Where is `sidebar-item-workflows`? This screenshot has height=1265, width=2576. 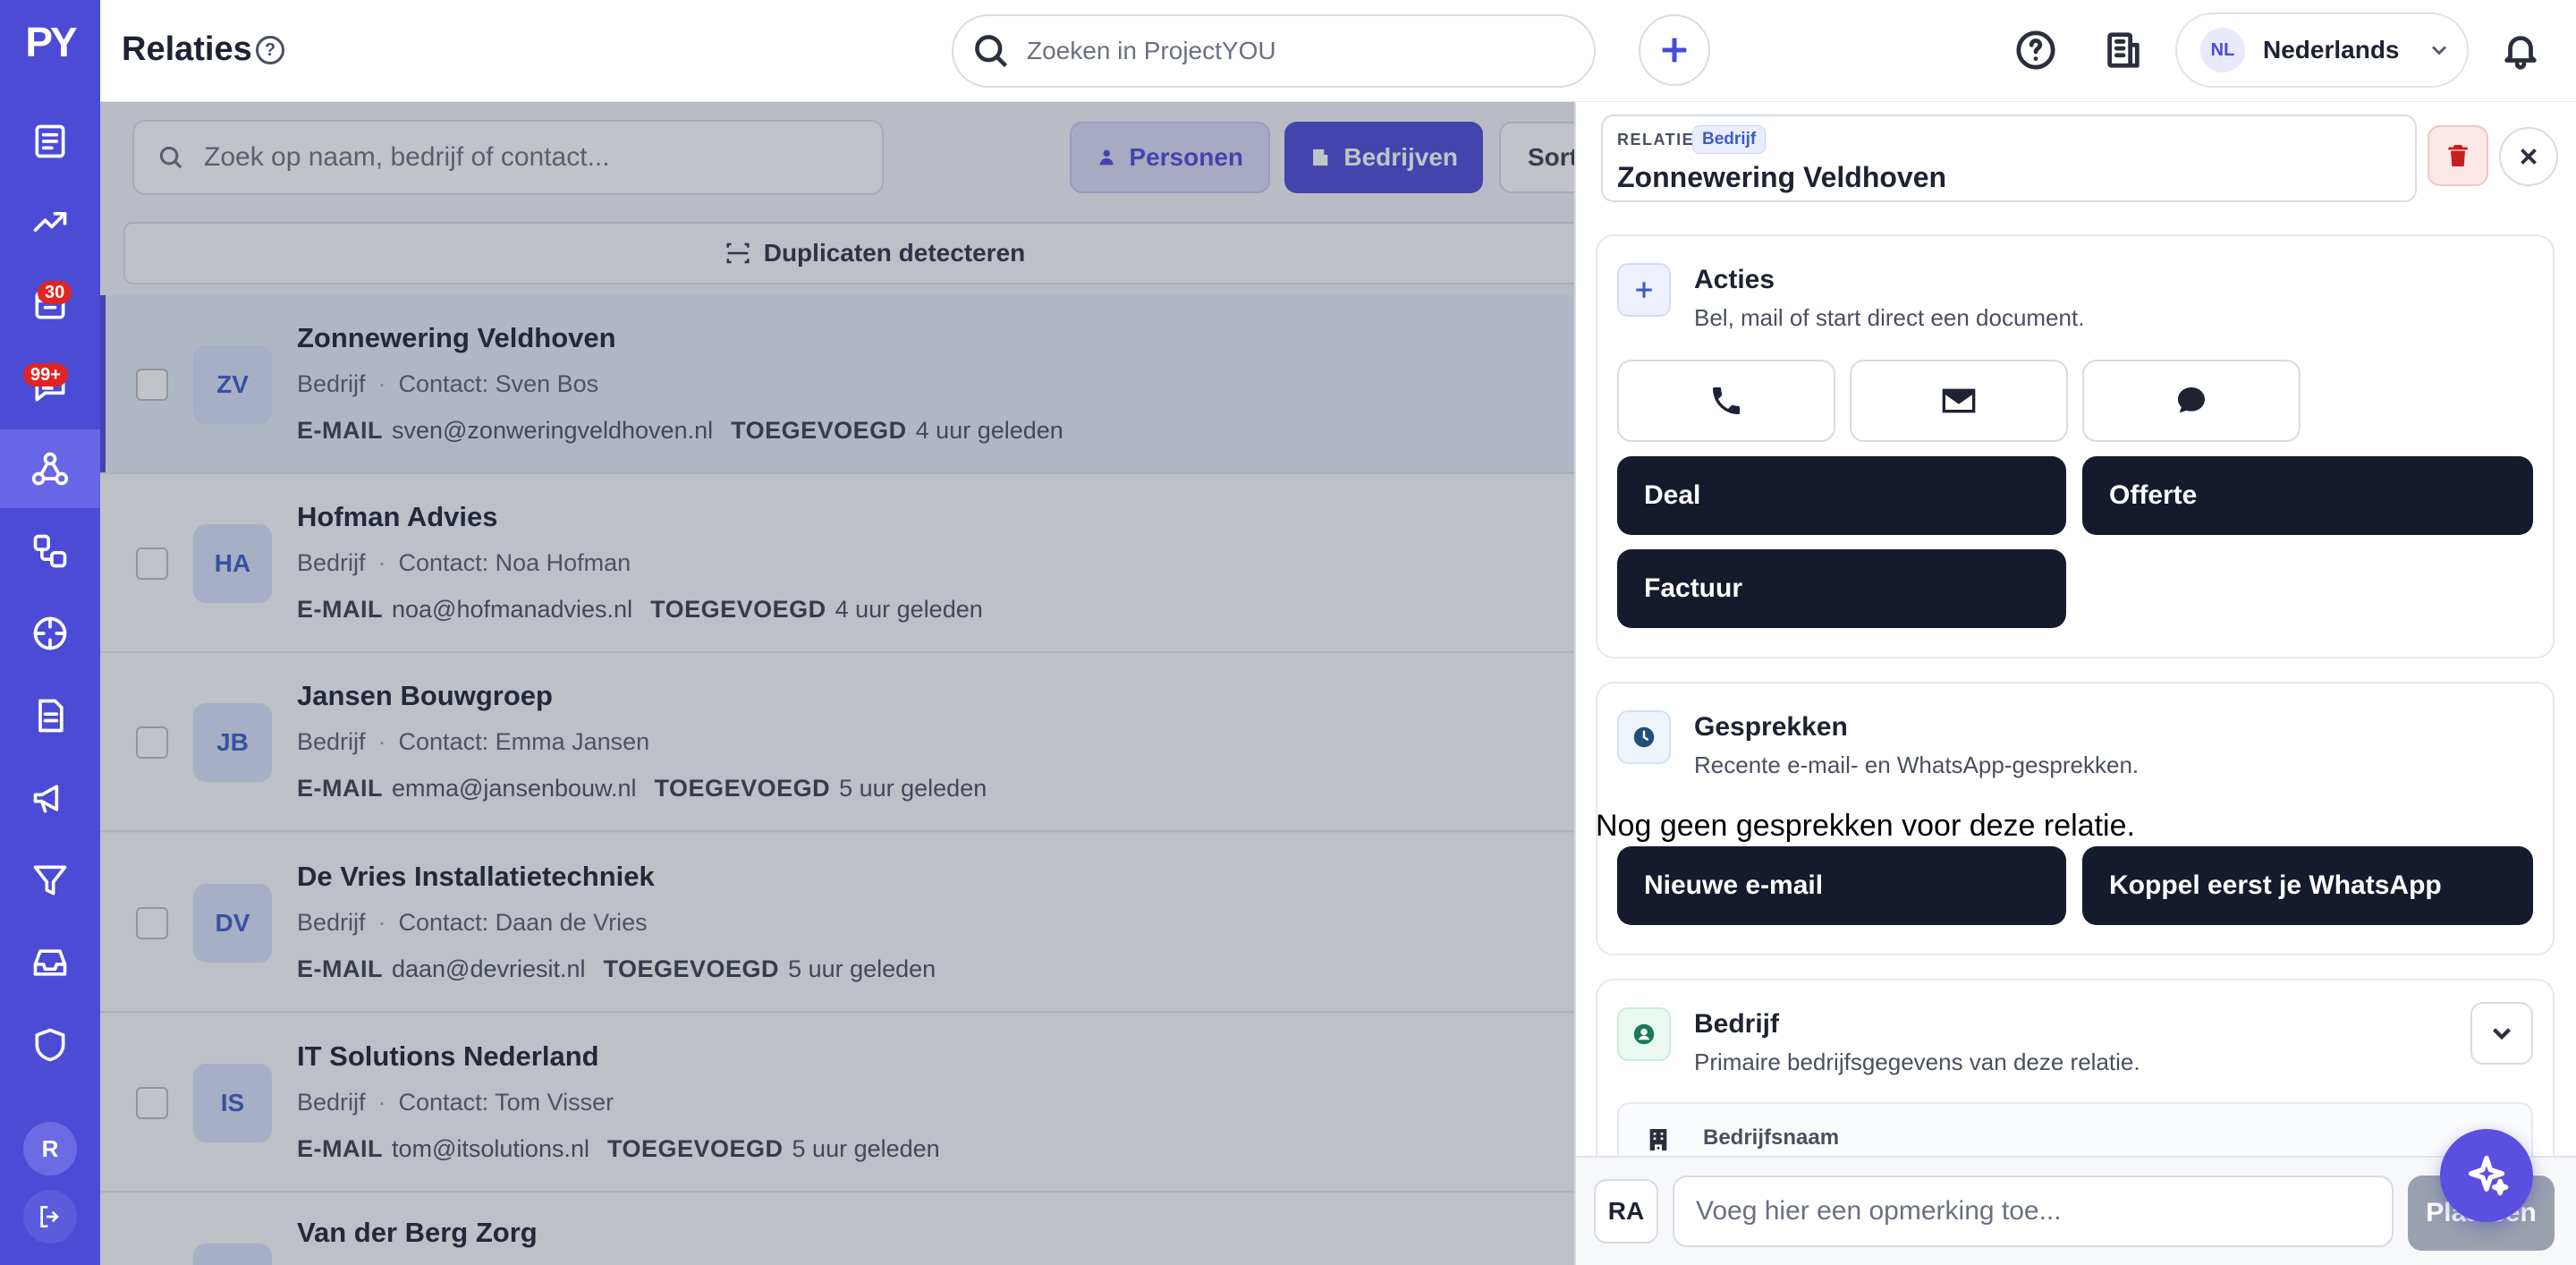
sidebar-item-workflows is located at coordinates (50, 551).